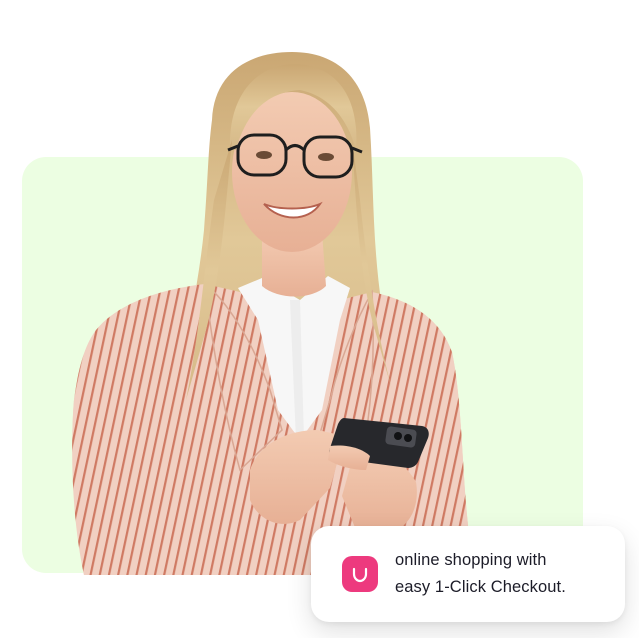 Image resolution: width=639 pixels, height=638 pixels. What do you see at coordinates (480, 587) in the screenshot?
I see `callout-line-2: easy 1-Click Checkout.` at bounding box center [480, 587].